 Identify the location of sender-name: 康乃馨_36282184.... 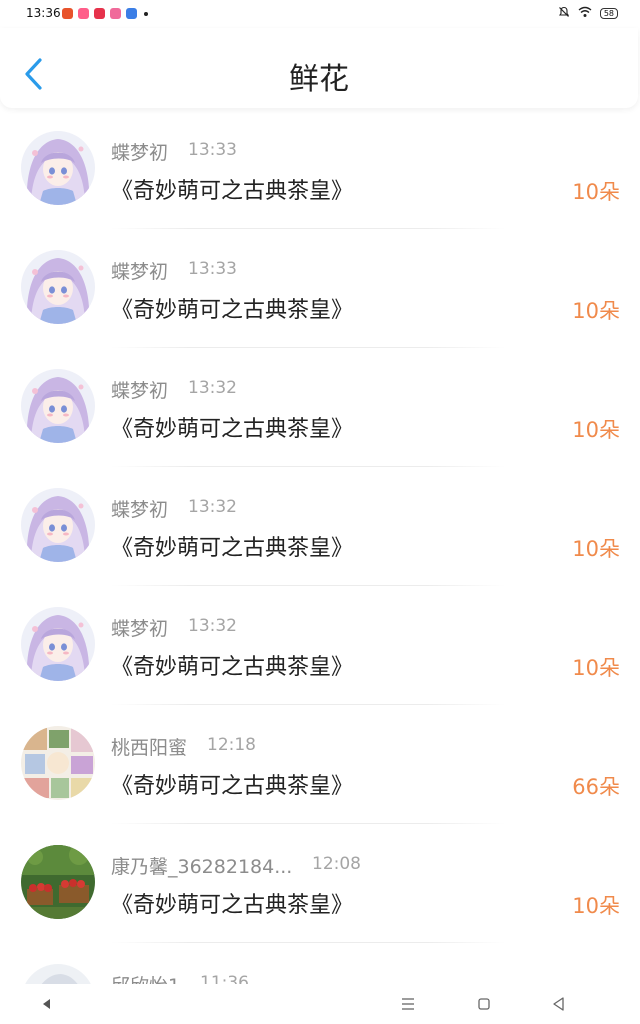
(202, 867).